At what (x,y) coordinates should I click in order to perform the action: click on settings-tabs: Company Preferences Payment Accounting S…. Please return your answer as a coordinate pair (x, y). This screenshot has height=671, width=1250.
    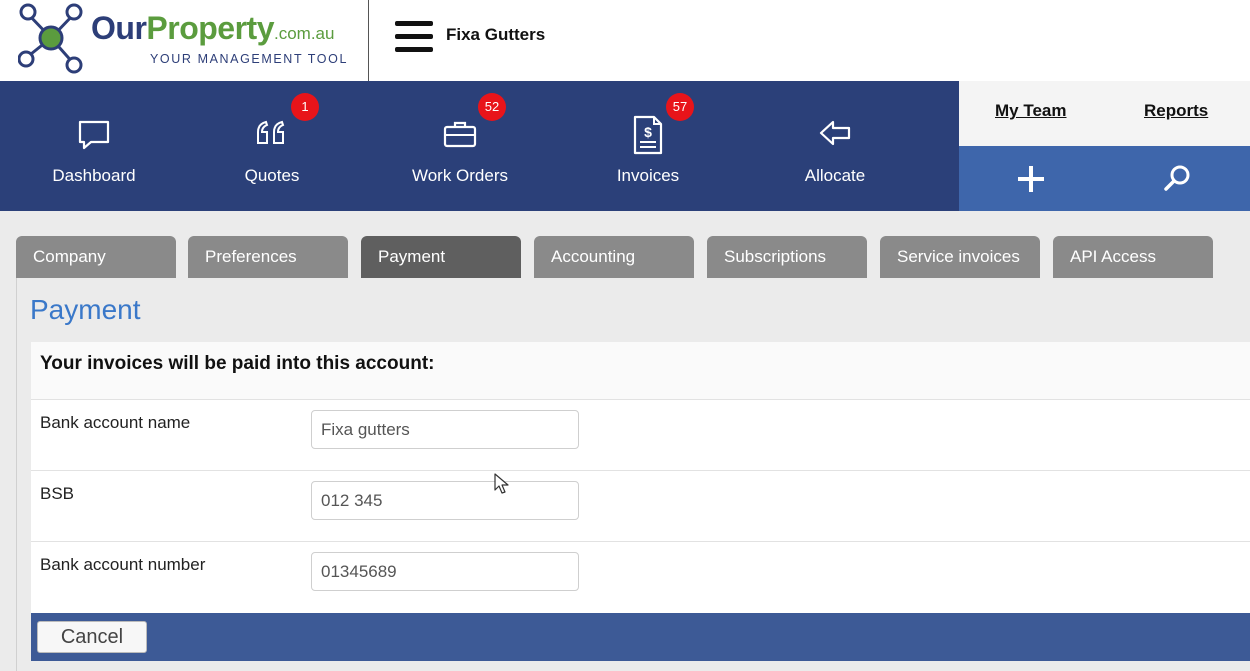
    Looking at the image, I should click on (625, 257).